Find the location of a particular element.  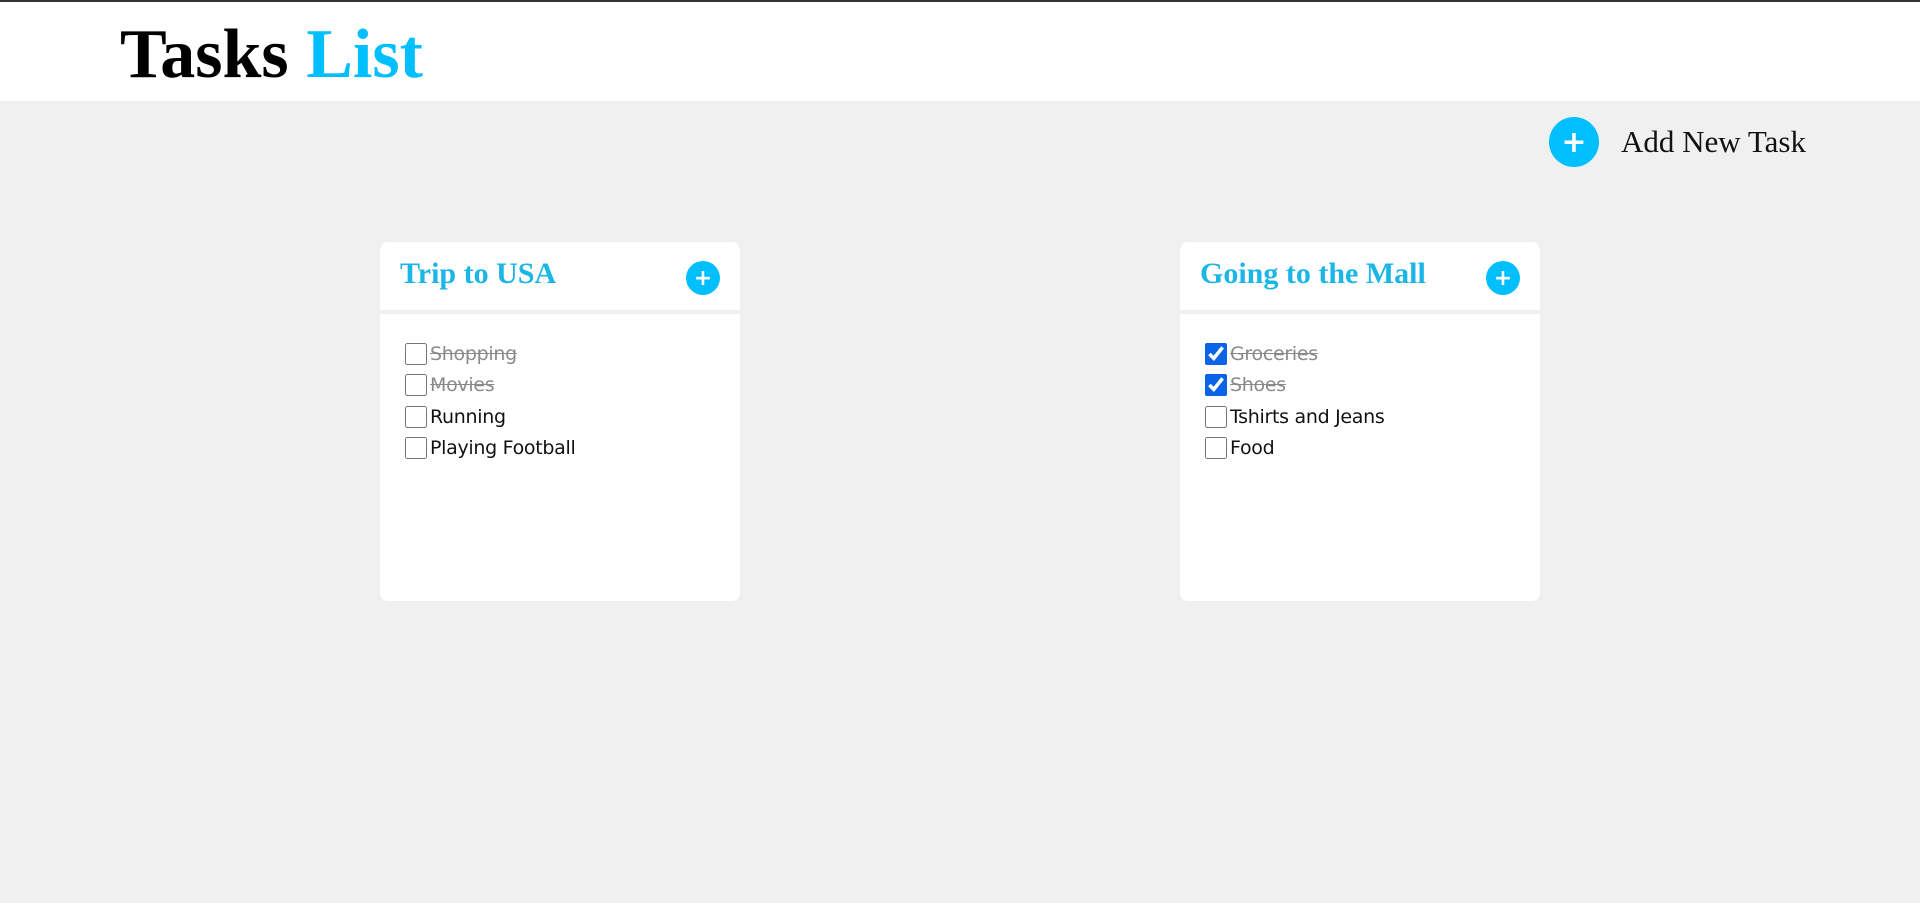

task-item: Shopping is located at coordinates (572, 354).